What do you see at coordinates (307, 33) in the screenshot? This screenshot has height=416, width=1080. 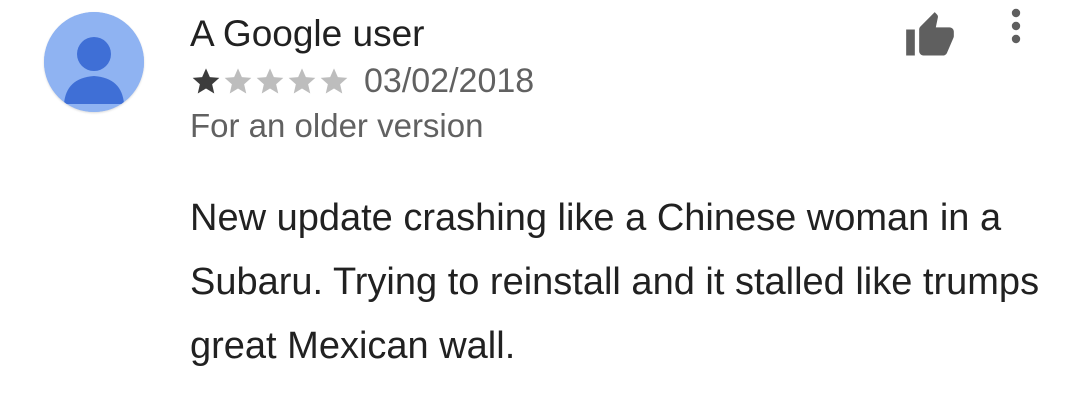 I see `author-name: A Google user` at bounding box center [307, 33].